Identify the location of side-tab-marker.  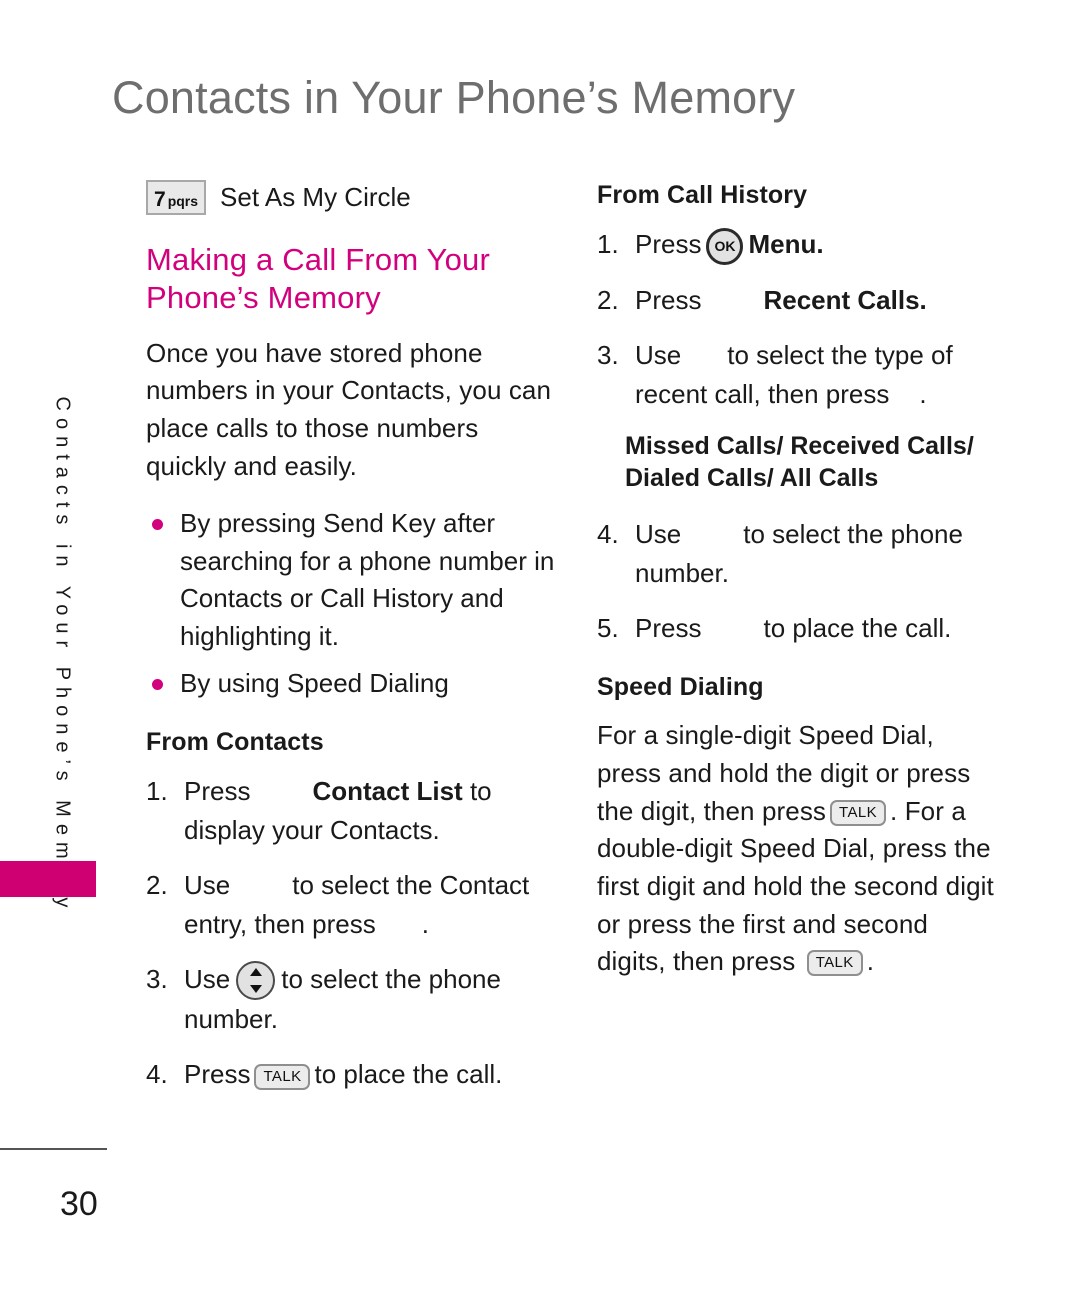
(48, 879).